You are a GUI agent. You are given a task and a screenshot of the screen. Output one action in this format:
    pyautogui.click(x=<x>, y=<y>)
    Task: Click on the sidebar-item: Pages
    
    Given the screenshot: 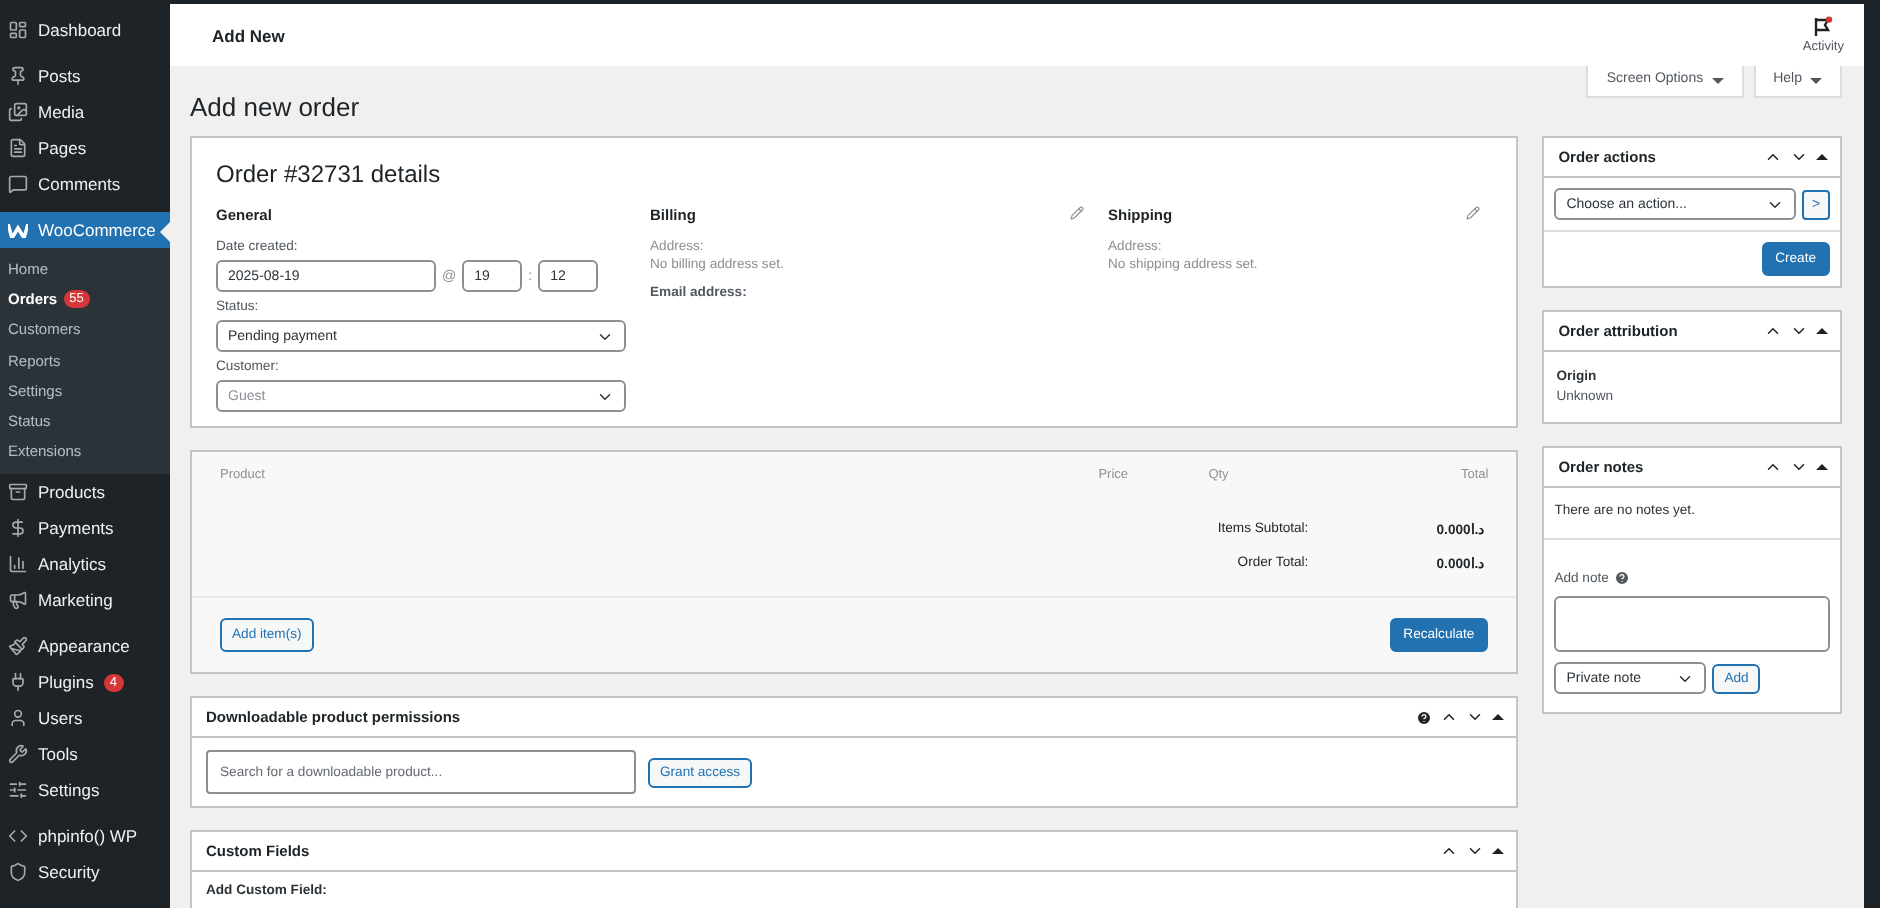 What is the action you would take?
    pyautogui.click(x=85, y=148)
    